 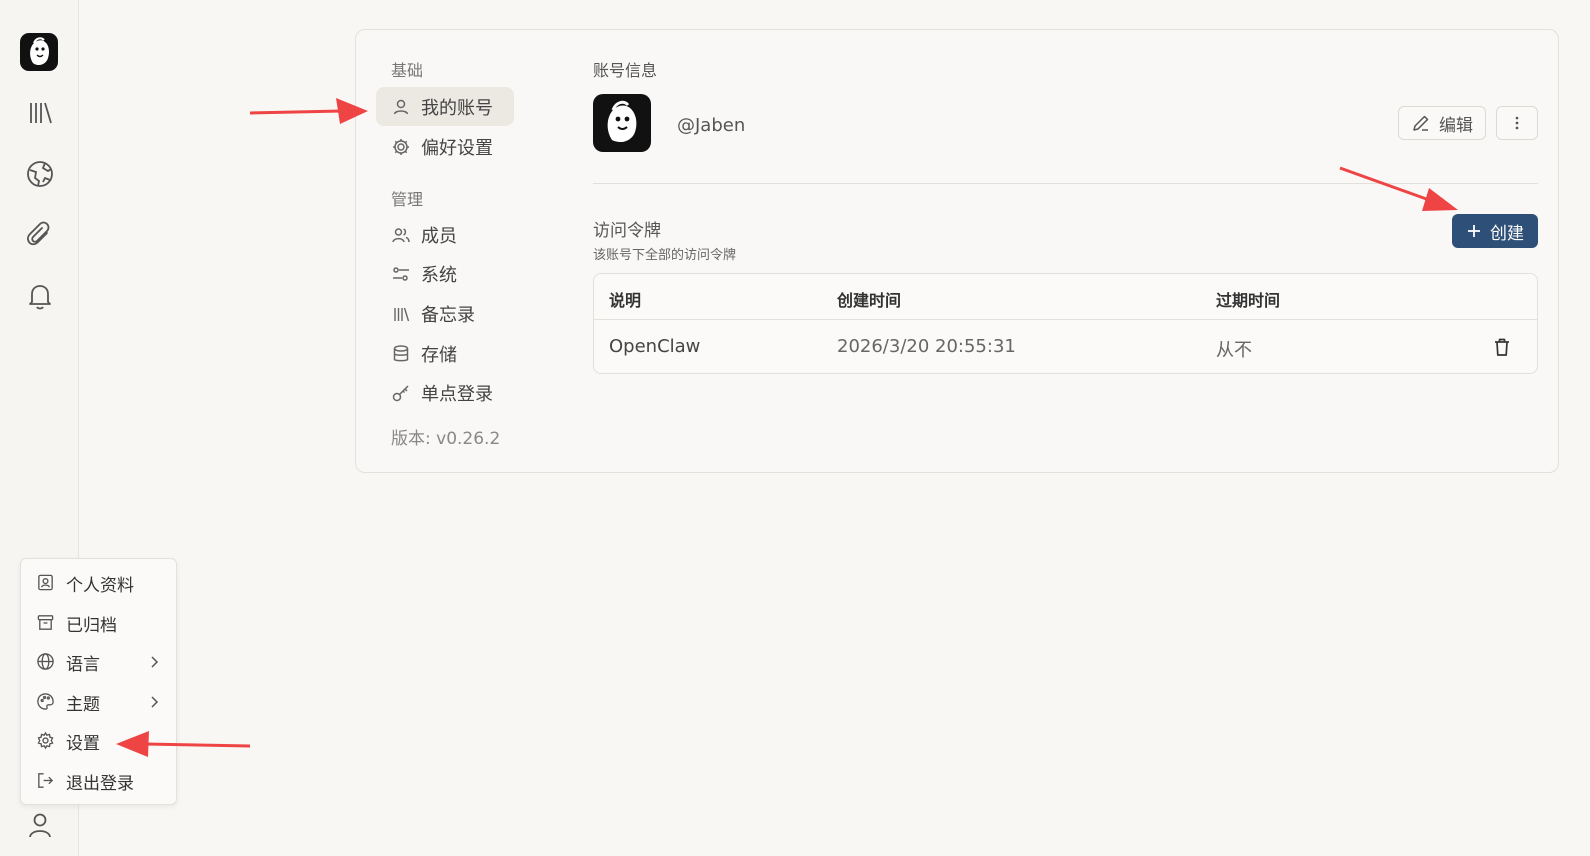 What do you see at coordinates (625, 70) in the screenshot?
I see `account-info-title: 账号信息` at bounding box center [625, 70].